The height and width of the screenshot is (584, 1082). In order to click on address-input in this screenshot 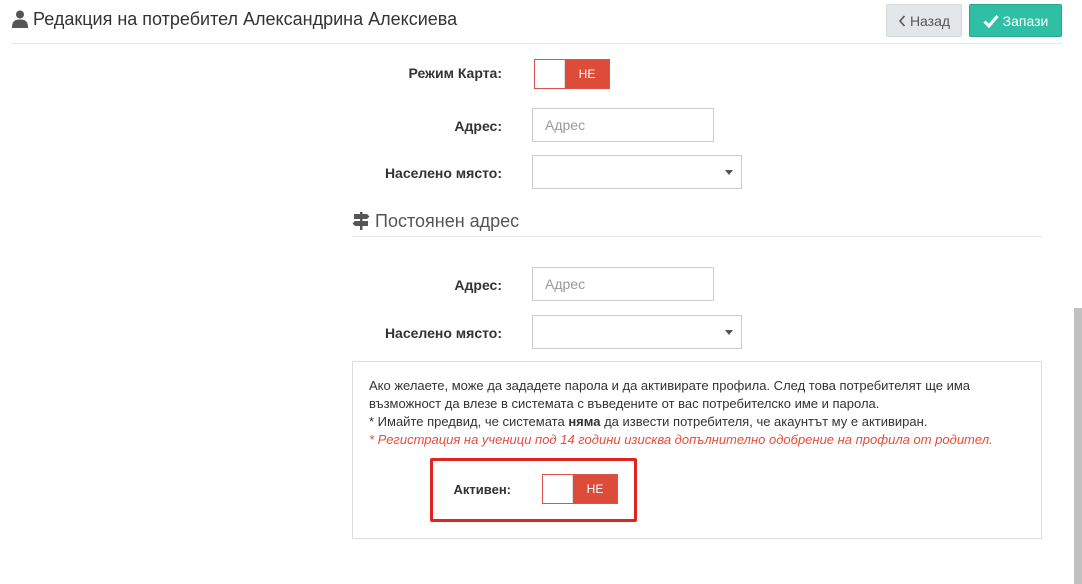, I will do `click(623, 125)`.